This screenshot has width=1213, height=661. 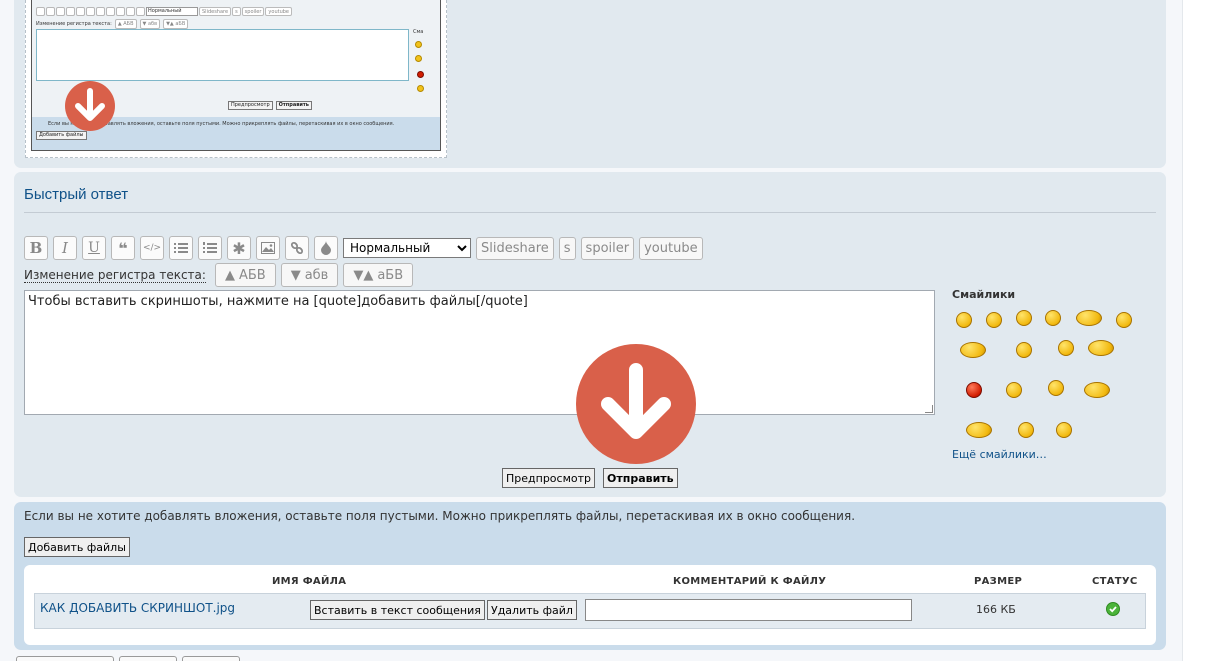 I want to click on mini-case-label: Изменение регистра текста:, so click(x=74, y=23).